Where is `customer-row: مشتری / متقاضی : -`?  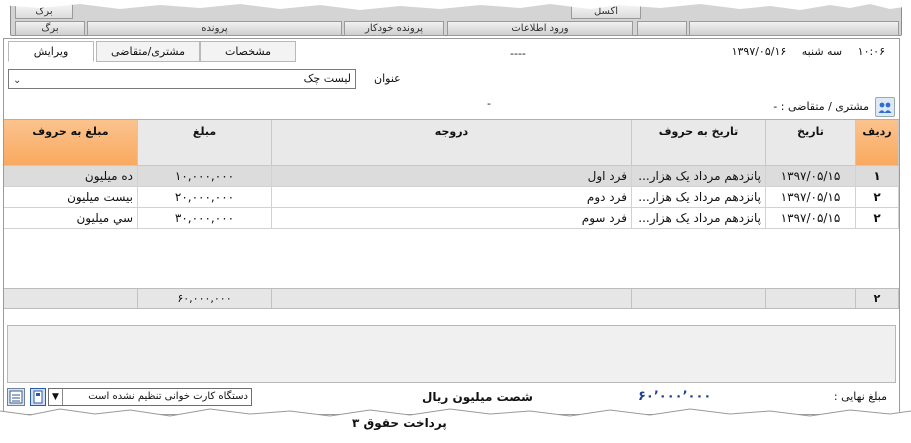 customer-row: مشتری / متقاضی : - is located at coordinates (815, 107).